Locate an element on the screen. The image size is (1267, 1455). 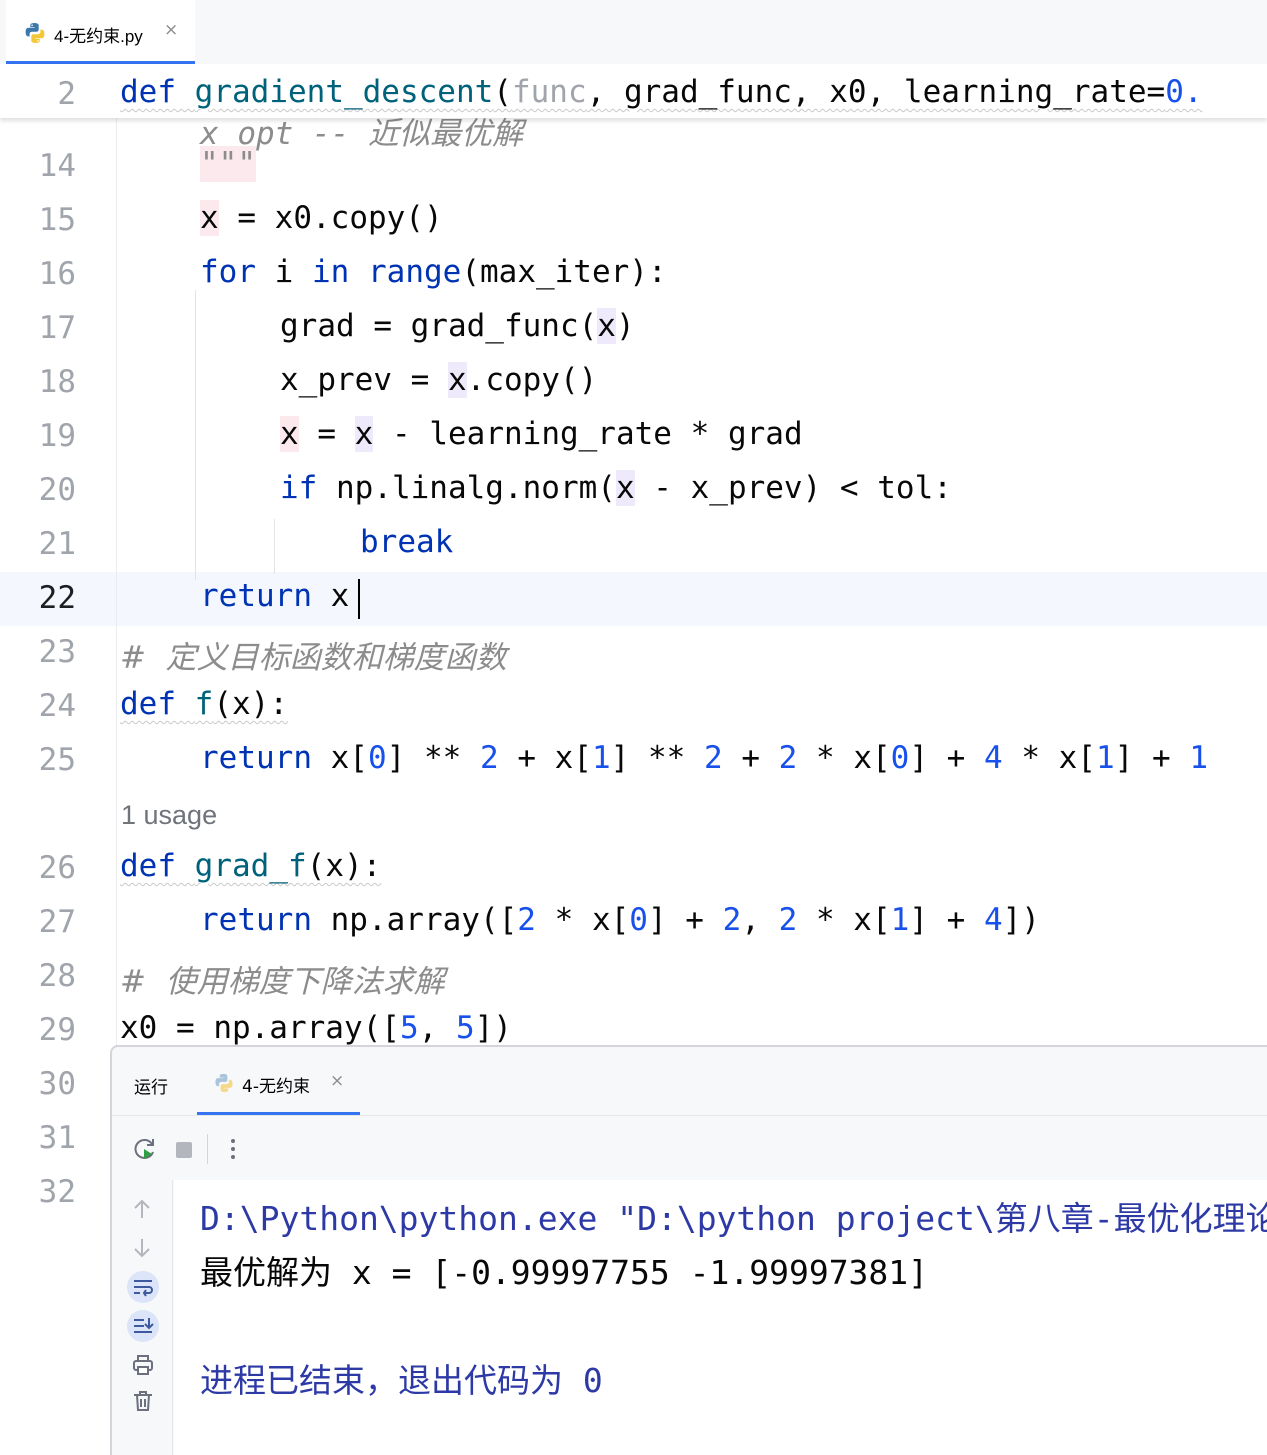
line-number: 32 is located at coordinates (57, 1192).